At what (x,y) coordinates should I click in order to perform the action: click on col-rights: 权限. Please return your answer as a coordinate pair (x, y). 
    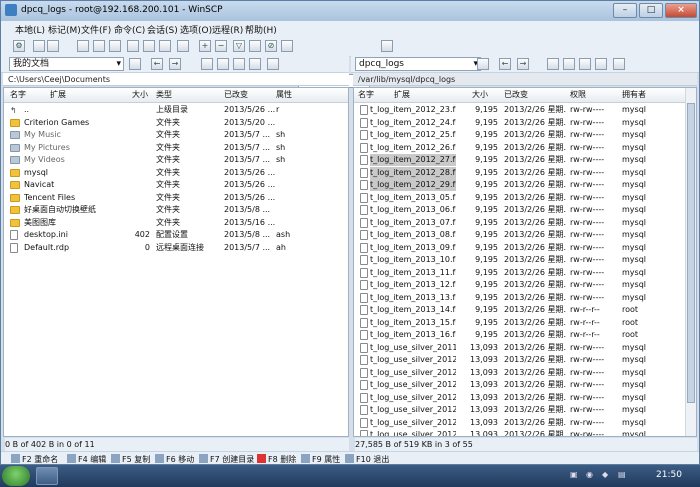
    Looking at the image, I should click on (578, 95).